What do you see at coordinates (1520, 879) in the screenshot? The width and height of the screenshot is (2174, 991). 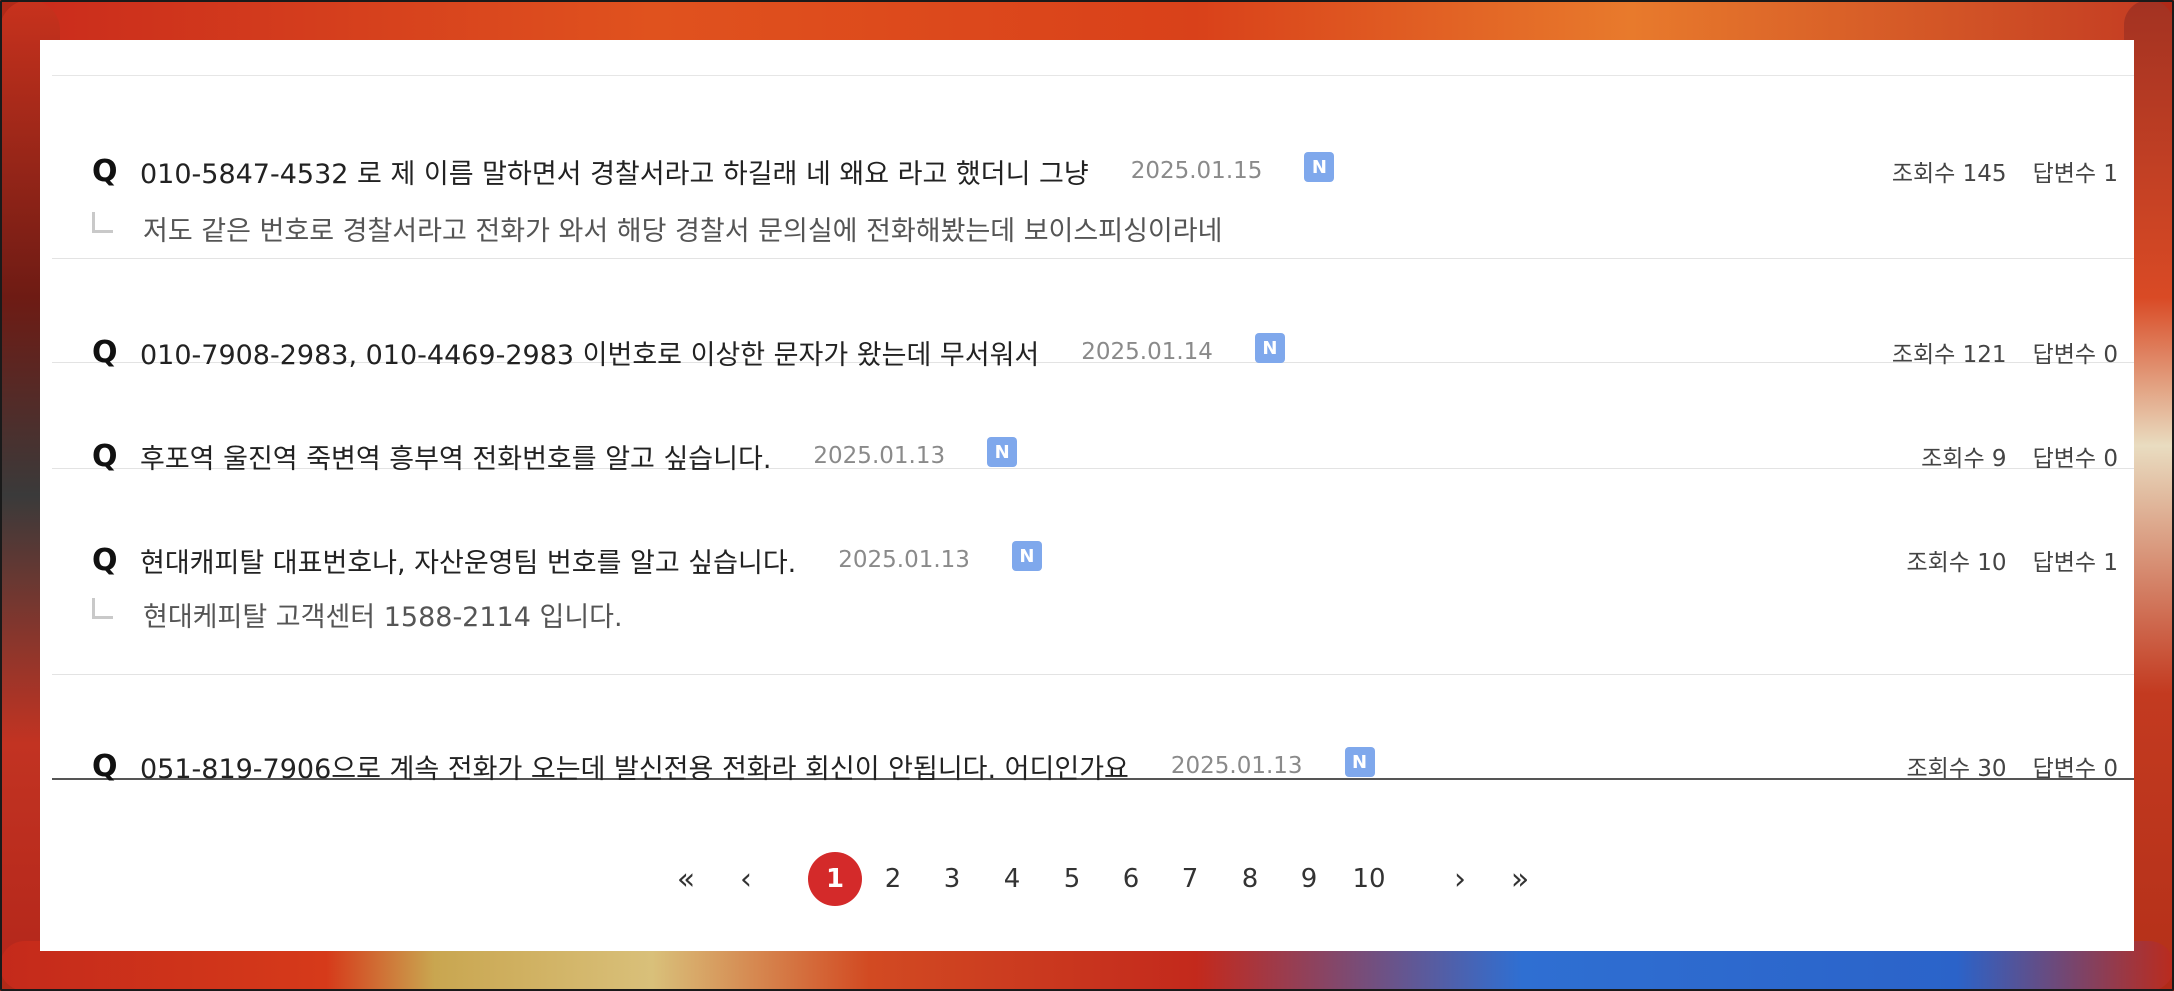 I see `last-page-icon: »` at bounding box center [1520, 879].